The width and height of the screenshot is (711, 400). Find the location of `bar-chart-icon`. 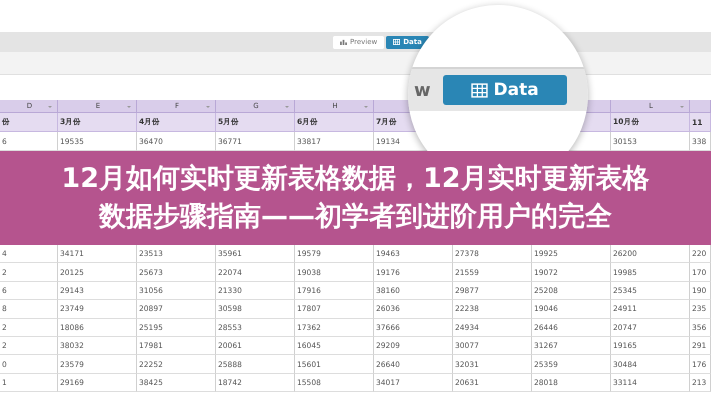

bar-chart-icon is located at coordinates (343, 42).